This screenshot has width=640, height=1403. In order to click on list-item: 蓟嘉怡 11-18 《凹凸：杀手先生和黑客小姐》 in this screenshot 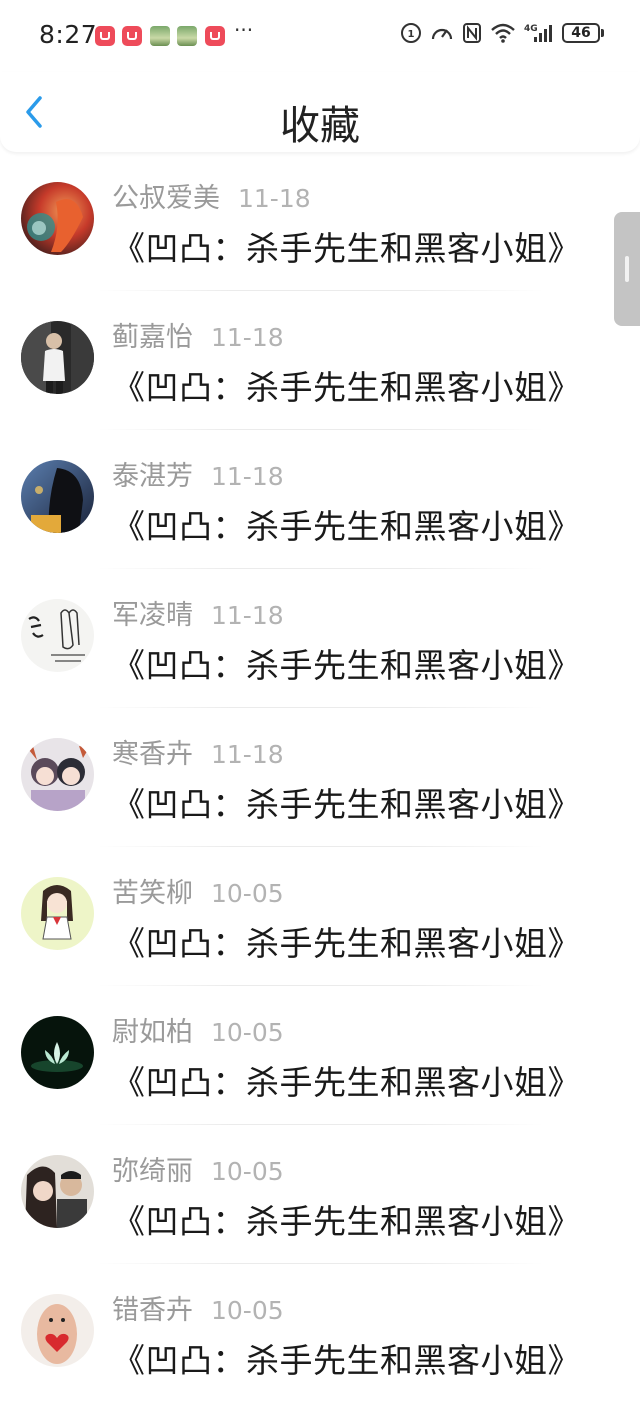, I will do `click(320, 360)`.